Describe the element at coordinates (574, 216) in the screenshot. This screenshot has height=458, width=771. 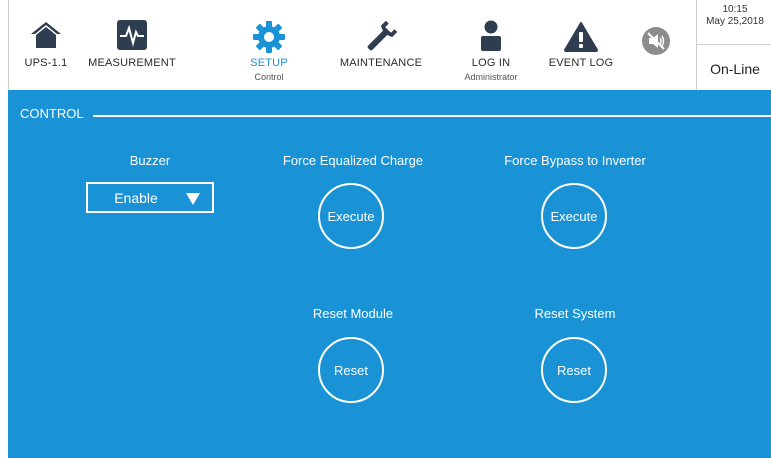
I see `force-bypass-execute-button: Execute` at that location.